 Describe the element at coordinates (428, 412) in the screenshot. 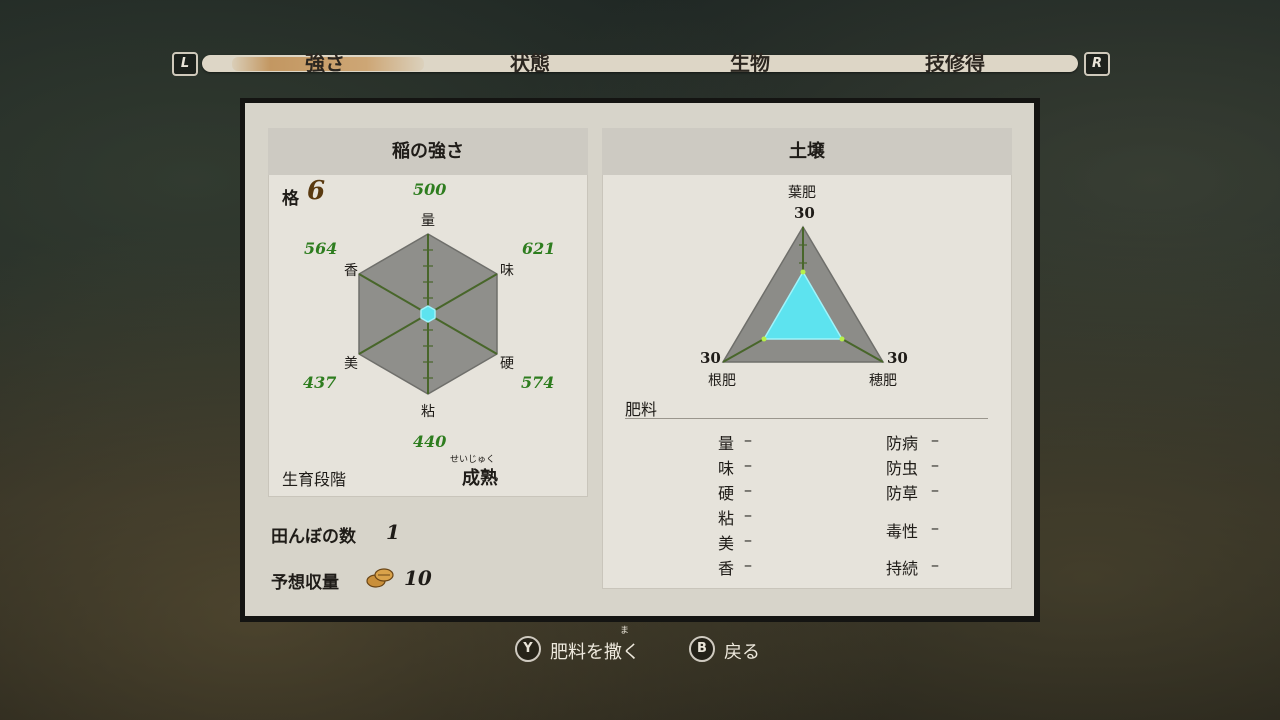

I see `stat-label-stickiness: 粘` at that location.